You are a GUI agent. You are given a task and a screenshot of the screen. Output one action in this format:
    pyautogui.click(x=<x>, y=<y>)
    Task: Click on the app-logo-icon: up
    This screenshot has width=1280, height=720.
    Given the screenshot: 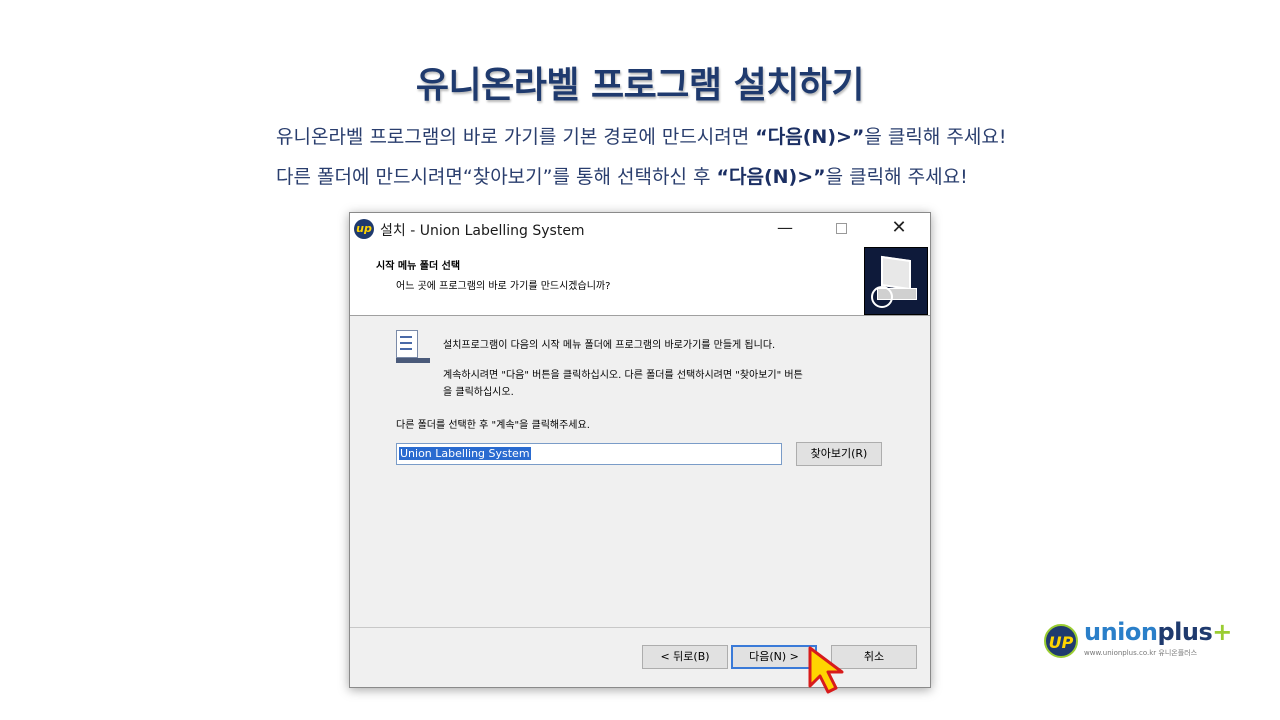 What is the action you would take?
    pyautogui.click(x=364, y=229)
    